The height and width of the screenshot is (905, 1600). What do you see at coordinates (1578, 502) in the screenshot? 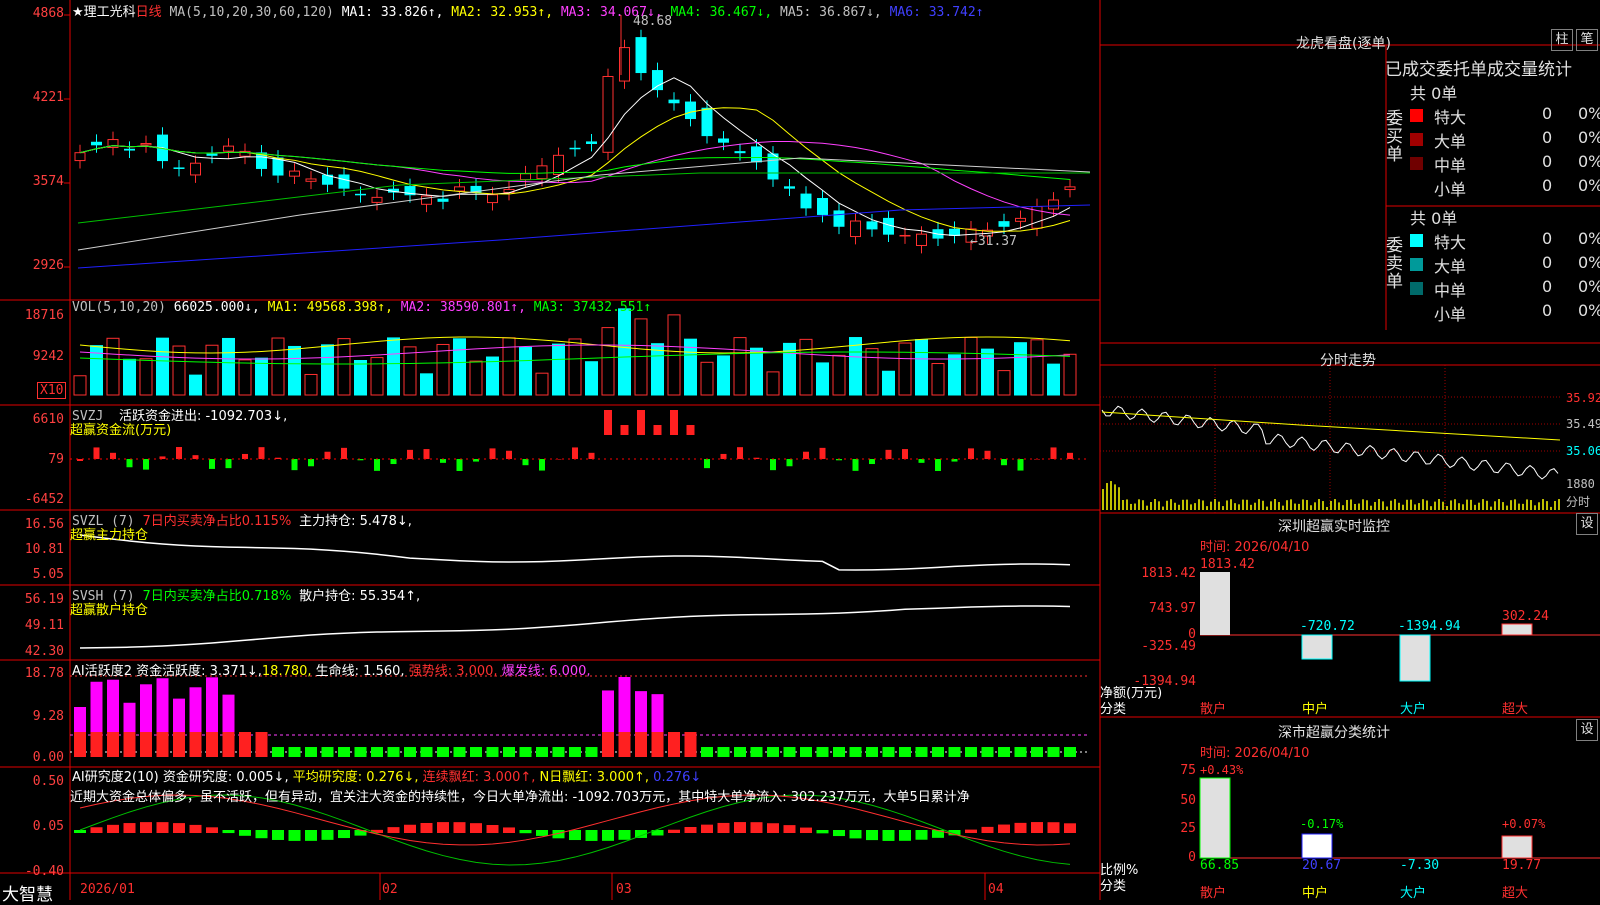
I see `intraday-unit: 分时` at bounding box center [1578, 502].